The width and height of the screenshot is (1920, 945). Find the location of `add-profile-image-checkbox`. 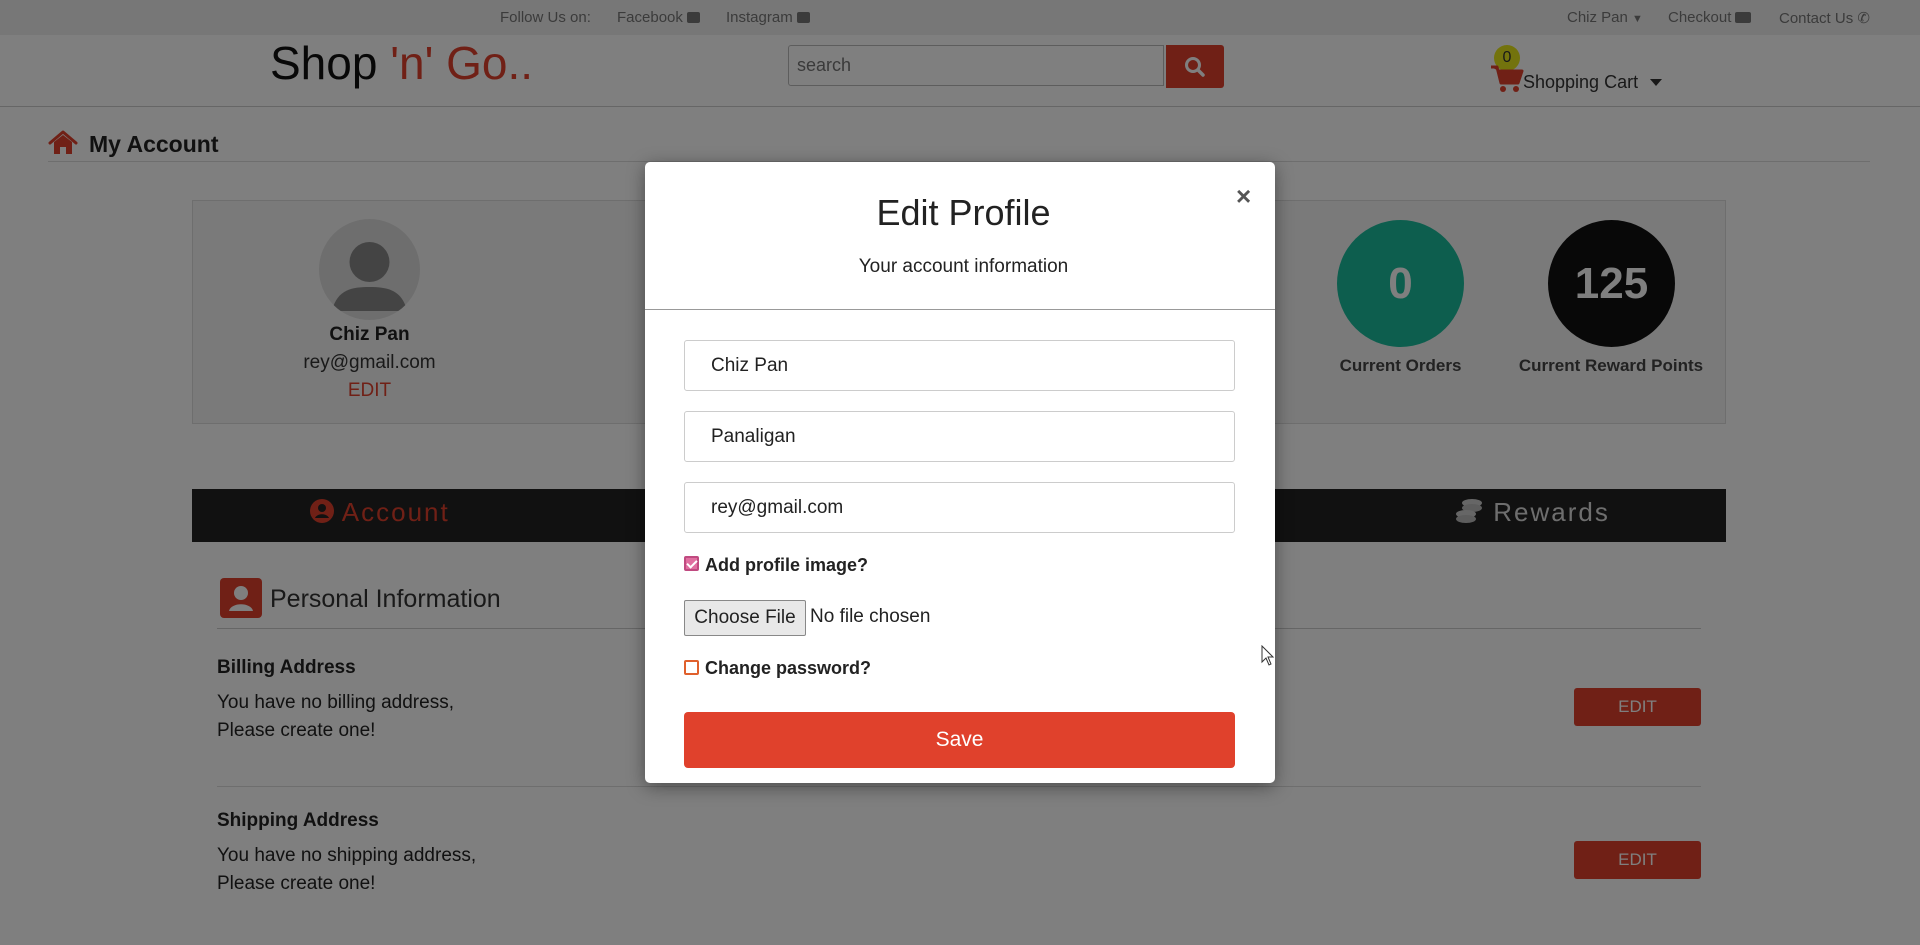

add-profile-image-checkbox is located at coordinates (691, 563).